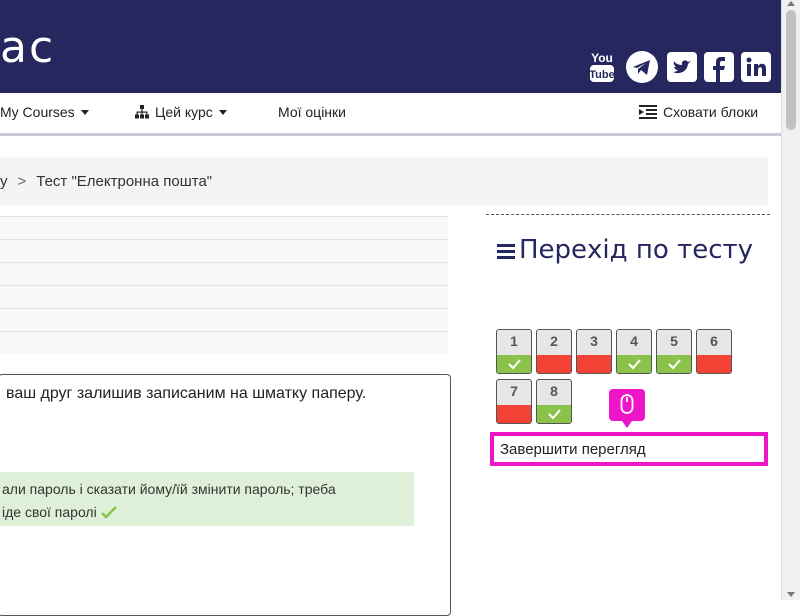 The width and height of the screenshot is (800, 616). I want to click on quiz-navigation-title: Перехід по тесту, so click(627, 250).